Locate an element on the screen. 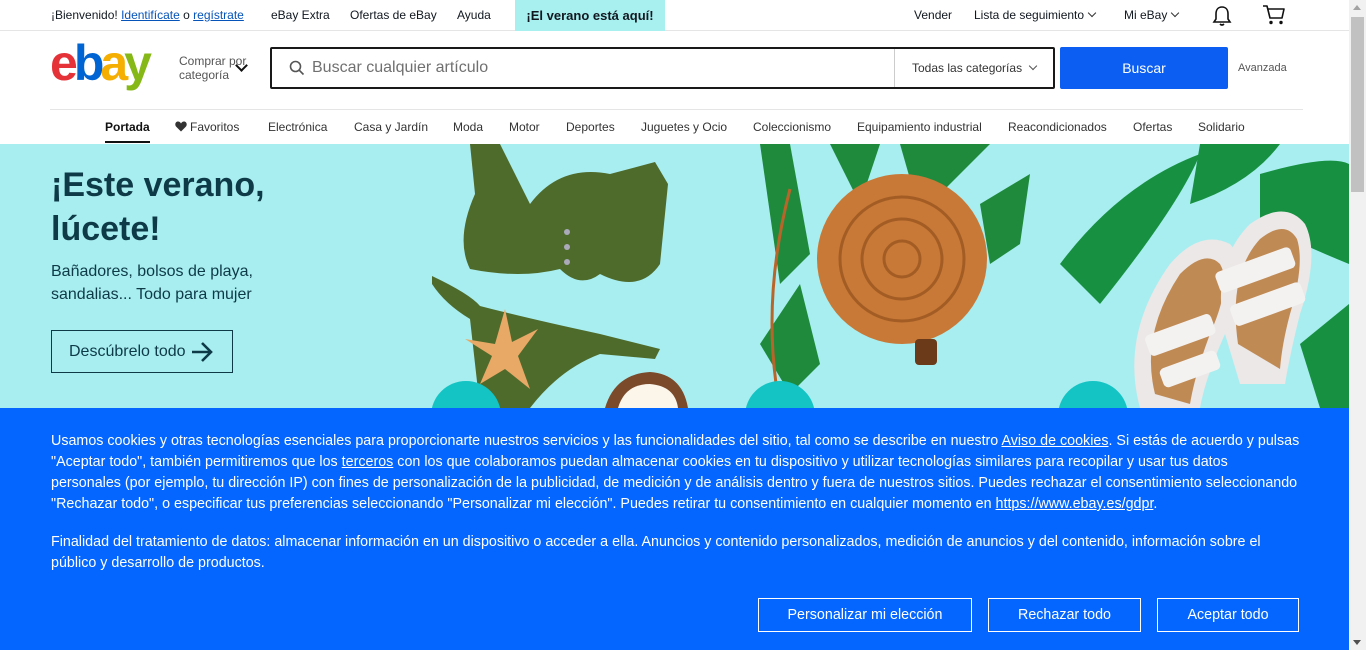 This screenshot has height=650, width=1366. nav-item-solidario: Solidario is located at coordinates (1221, 127).